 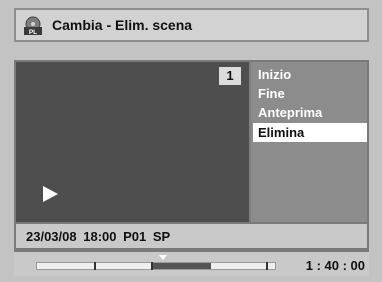 I want to click on scene-number-badge: 1, so click(x=230, y=76).